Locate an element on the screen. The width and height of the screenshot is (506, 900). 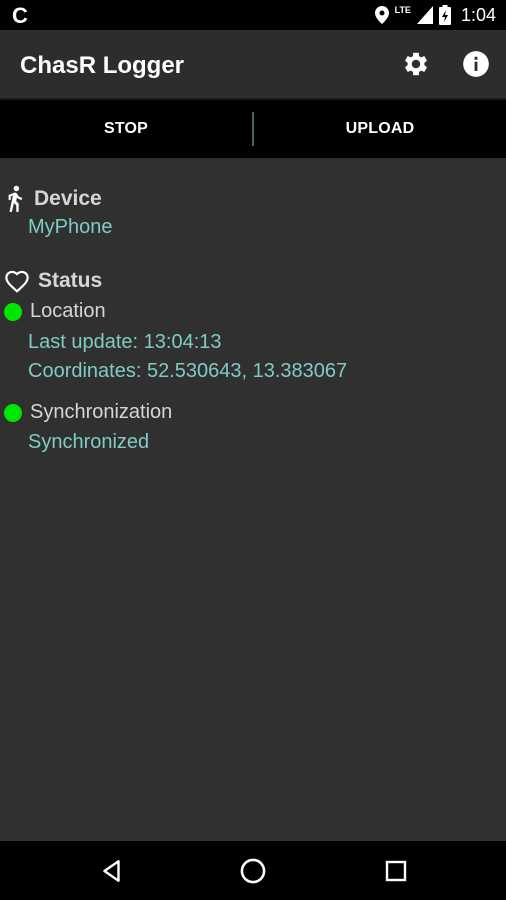
heart-icon is located at coordinates (17, 281).